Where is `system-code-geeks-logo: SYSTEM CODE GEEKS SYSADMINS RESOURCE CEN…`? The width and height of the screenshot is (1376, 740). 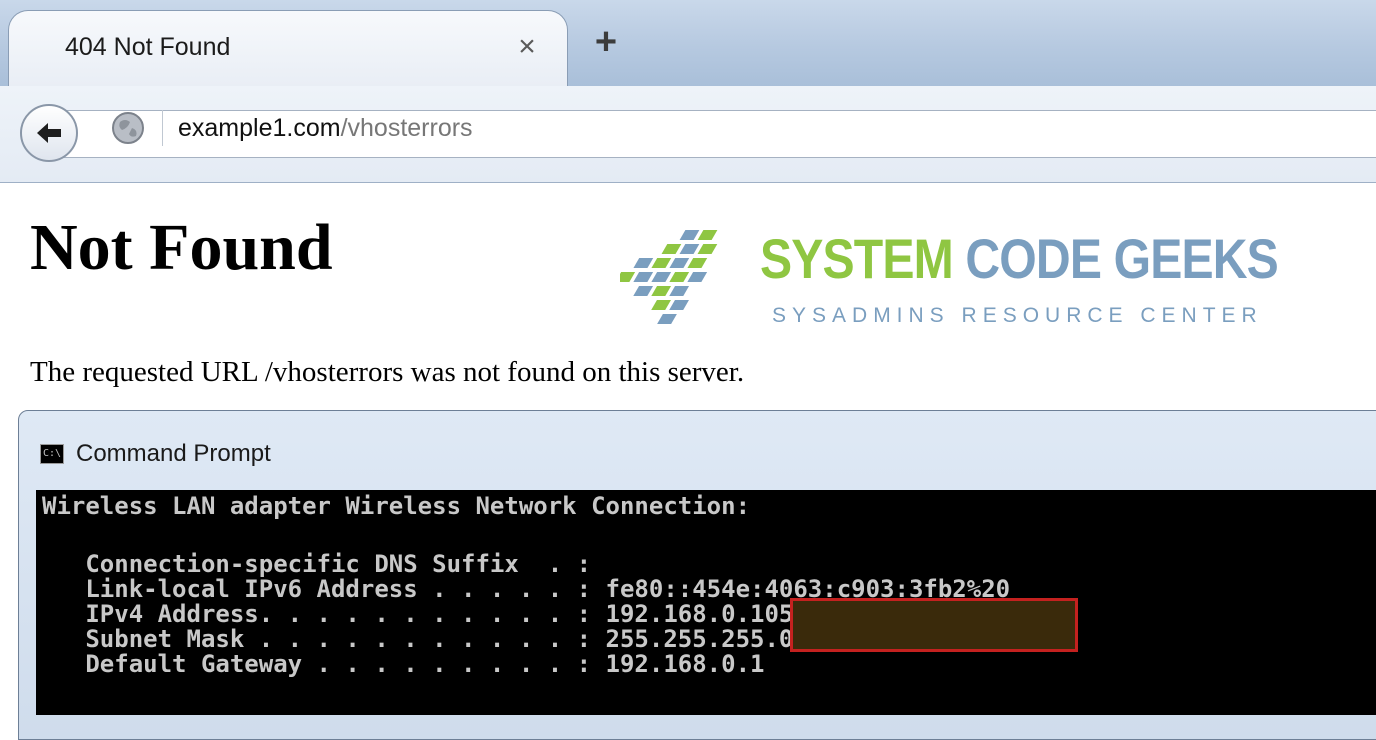 system-code-geeks-logo: SYSTEM CODE GEEKS SYSADMINS RESOURCE CEN… is located at coordinates (949, 282).